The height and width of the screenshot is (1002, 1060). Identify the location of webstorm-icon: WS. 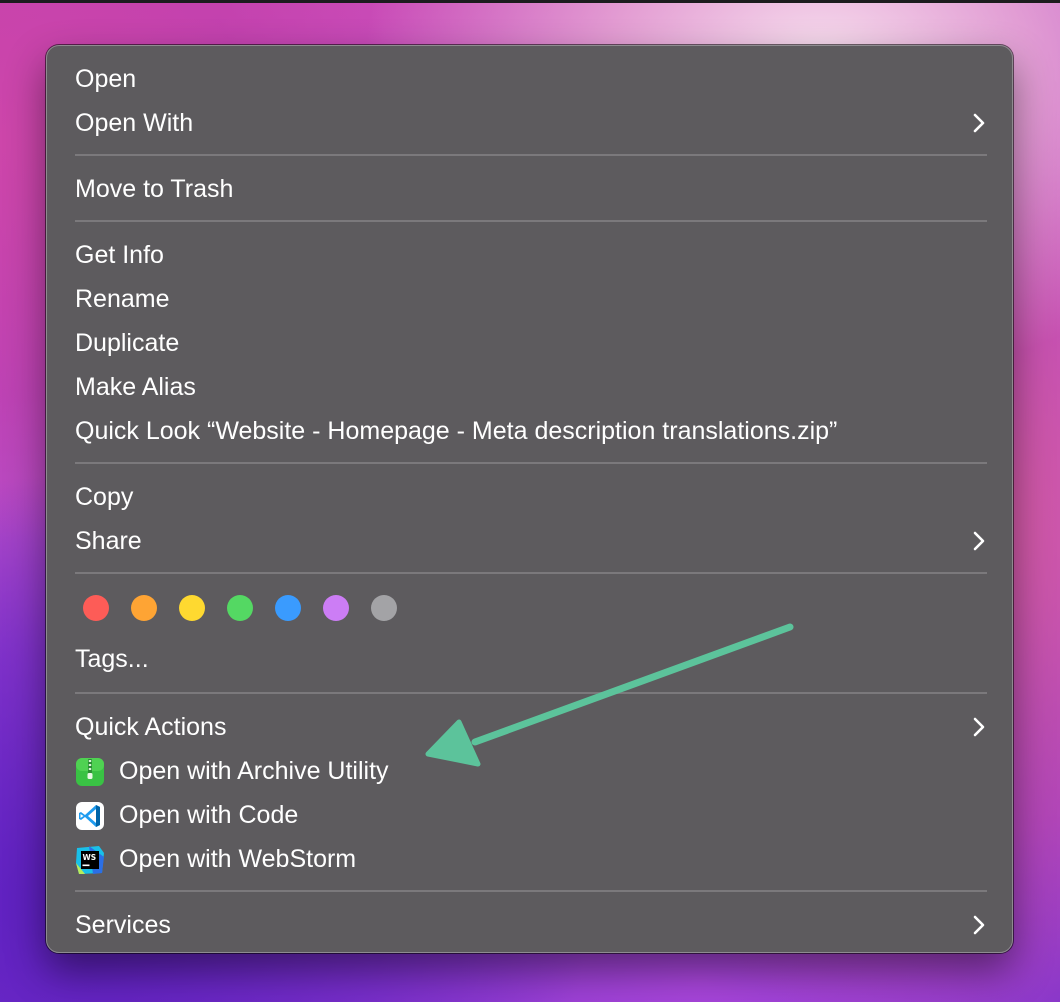
(90, 860).